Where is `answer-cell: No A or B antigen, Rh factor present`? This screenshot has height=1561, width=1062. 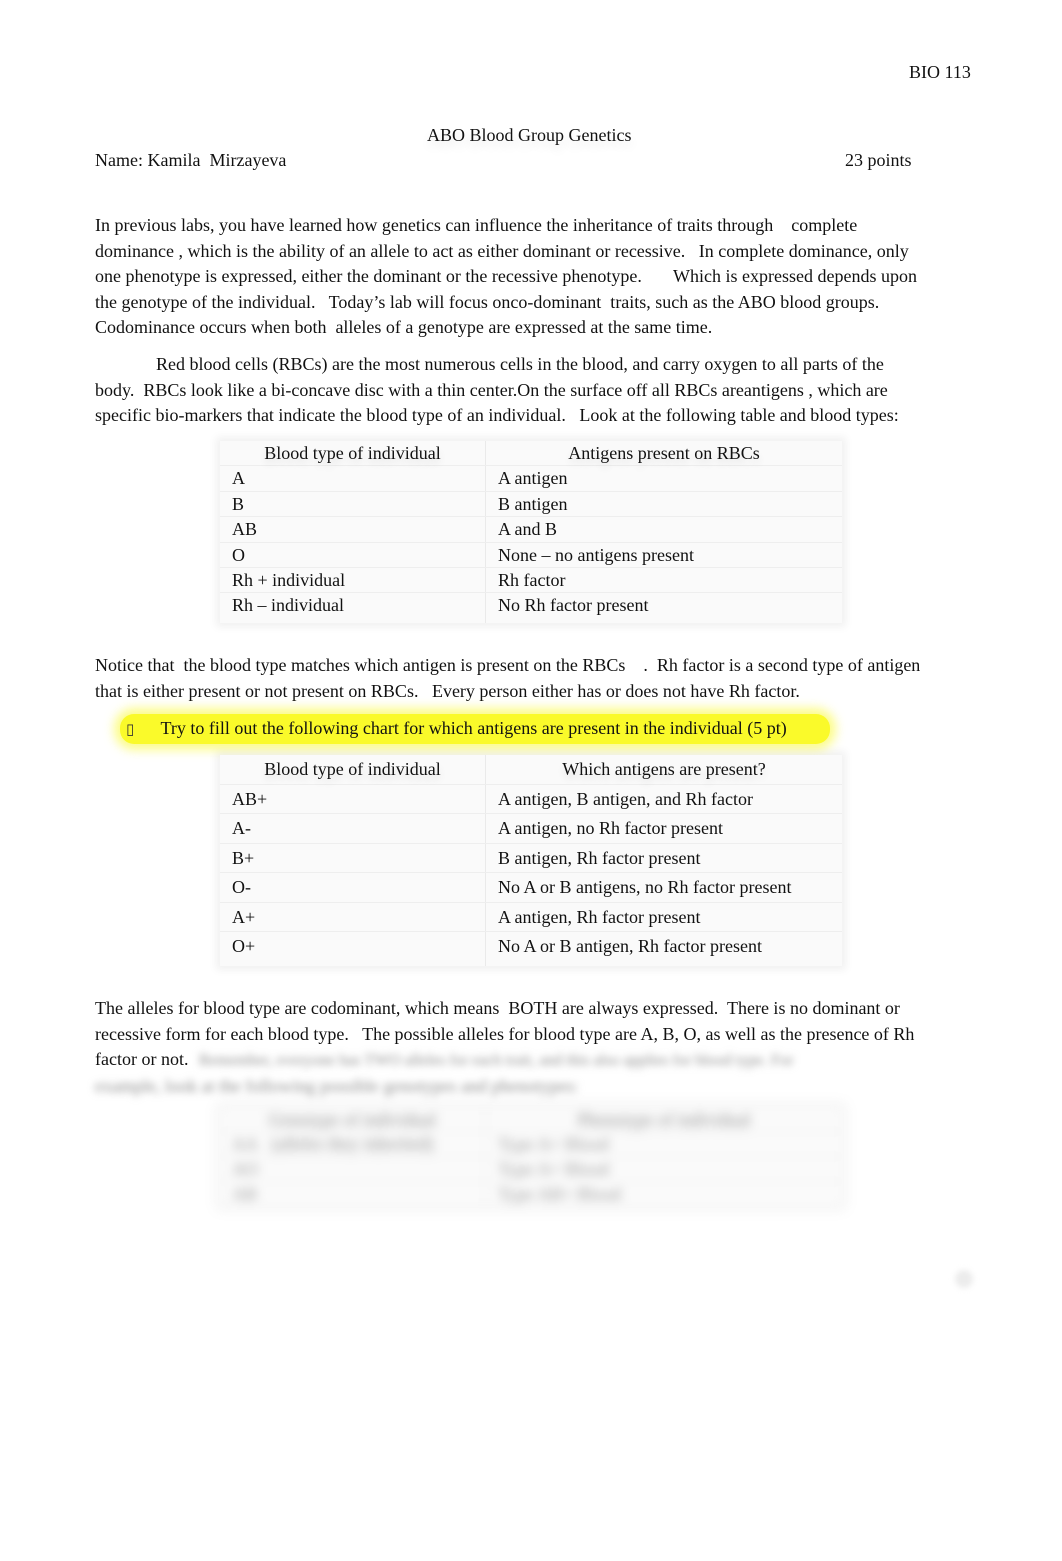
answer-cell: No A or B antigen, Rh factor present is located at coordinates (664, 949).